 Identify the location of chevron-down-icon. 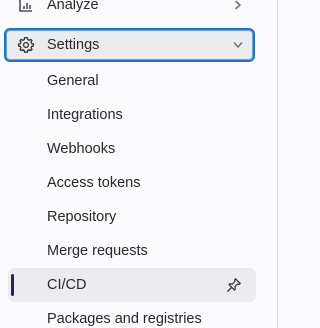
(238, 45).